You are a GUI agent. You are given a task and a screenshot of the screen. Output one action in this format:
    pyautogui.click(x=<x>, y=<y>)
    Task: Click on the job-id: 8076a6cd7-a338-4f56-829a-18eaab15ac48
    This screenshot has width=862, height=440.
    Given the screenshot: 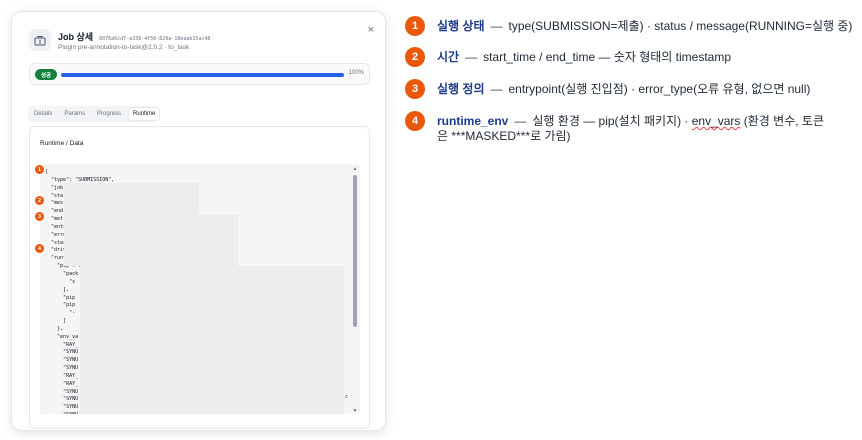 What is the action you would take?
    pyautogui.click(x=155, y=39)
    